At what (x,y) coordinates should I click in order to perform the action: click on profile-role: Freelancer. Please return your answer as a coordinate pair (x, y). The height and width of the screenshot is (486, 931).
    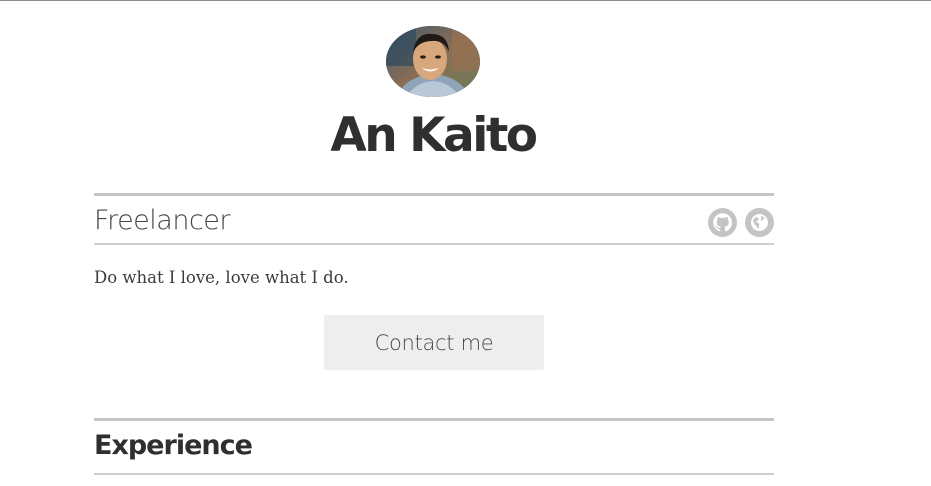
    Looking at the image, I should click on (162, 220).